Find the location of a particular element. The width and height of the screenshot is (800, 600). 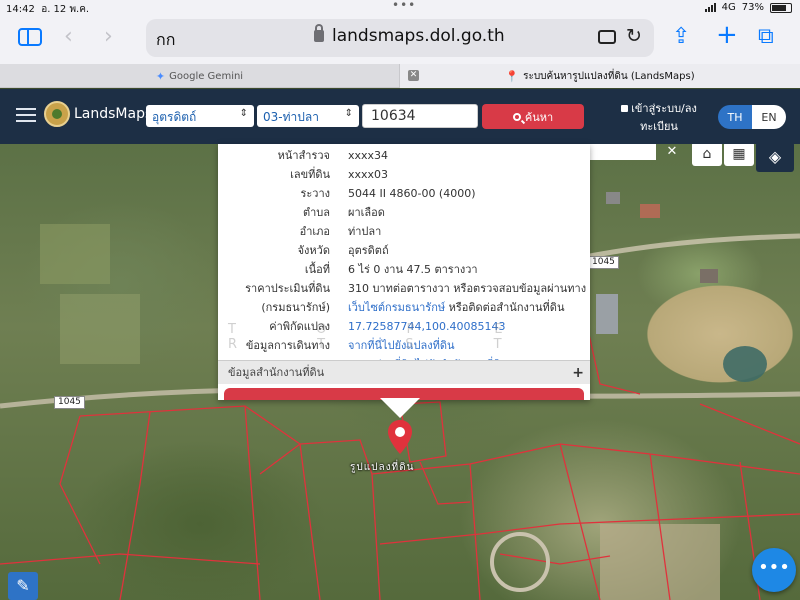

district-value: 03-ท่าปลา is located at coordinates (291, 117).